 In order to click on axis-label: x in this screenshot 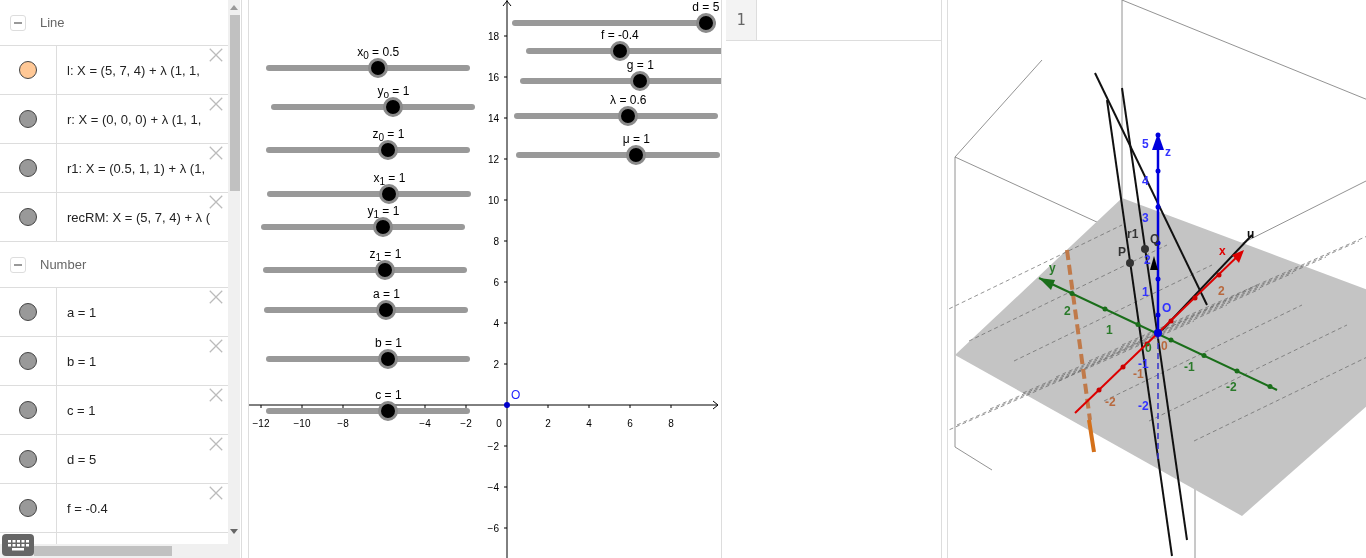, I will do `click(1222, 251)`.